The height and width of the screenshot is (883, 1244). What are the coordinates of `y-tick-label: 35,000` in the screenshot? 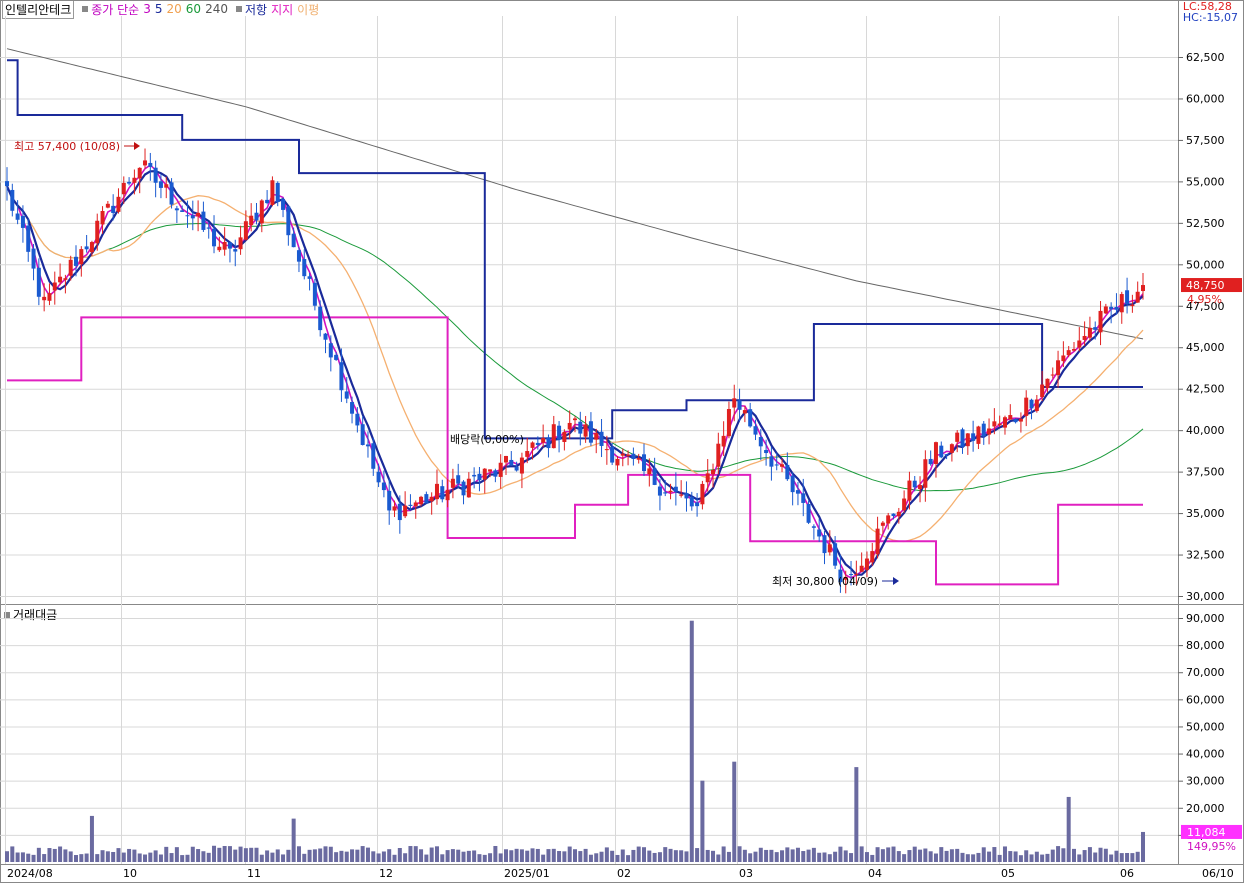 It's located at (1205, 513).